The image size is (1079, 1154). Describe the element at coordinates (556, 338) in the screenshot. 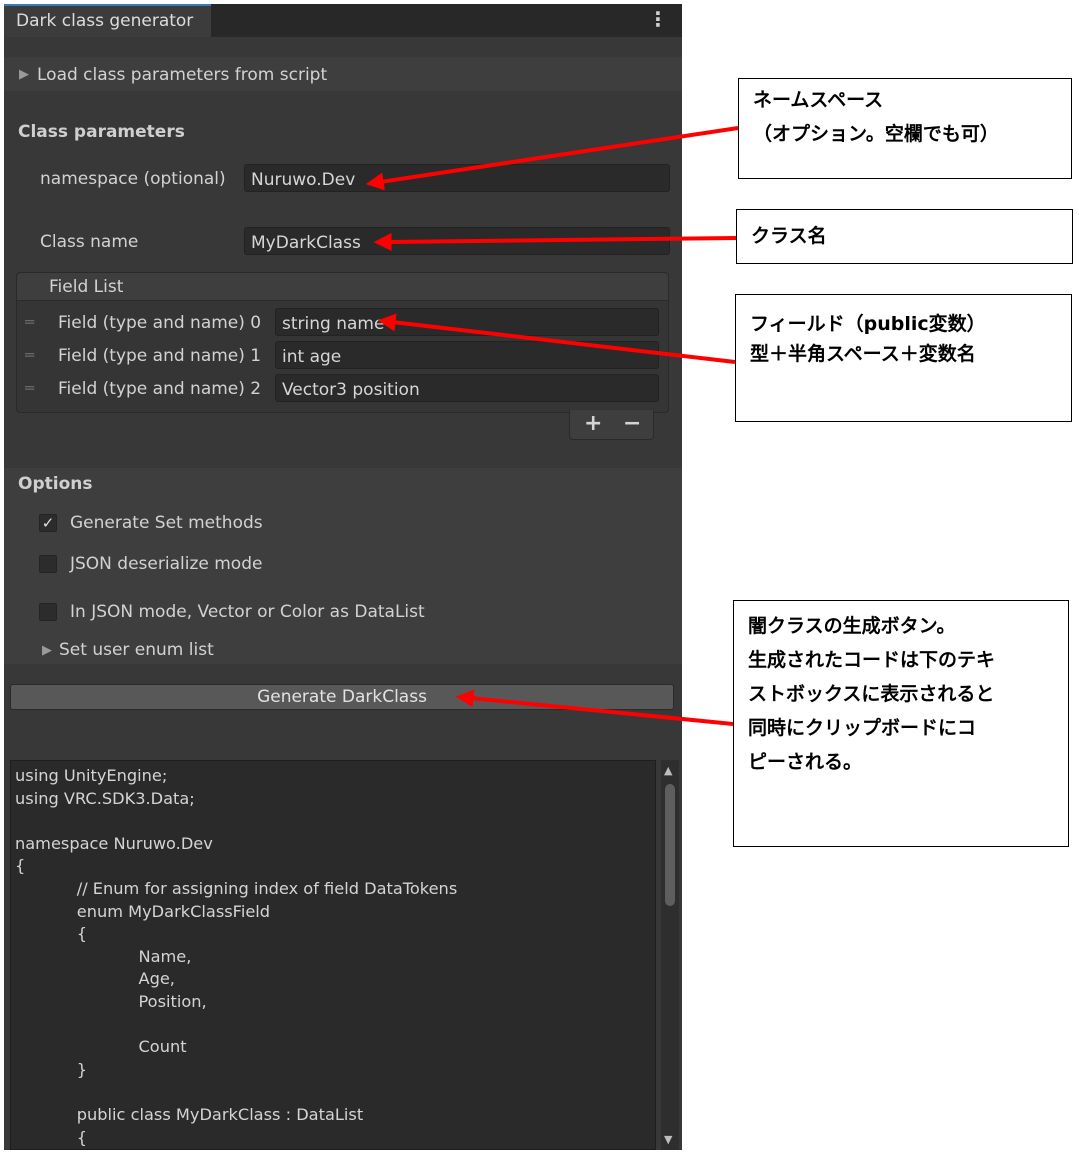

I see `arrow-field` at that location.